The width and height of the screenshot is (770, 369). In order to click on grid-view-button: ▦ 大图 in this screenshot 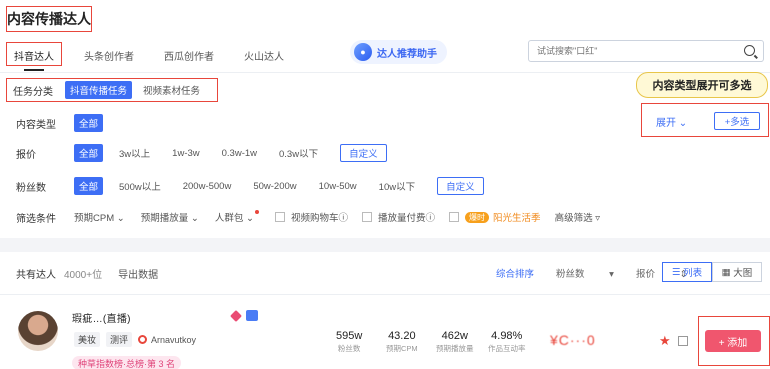, I will do `click(737, 272)`.